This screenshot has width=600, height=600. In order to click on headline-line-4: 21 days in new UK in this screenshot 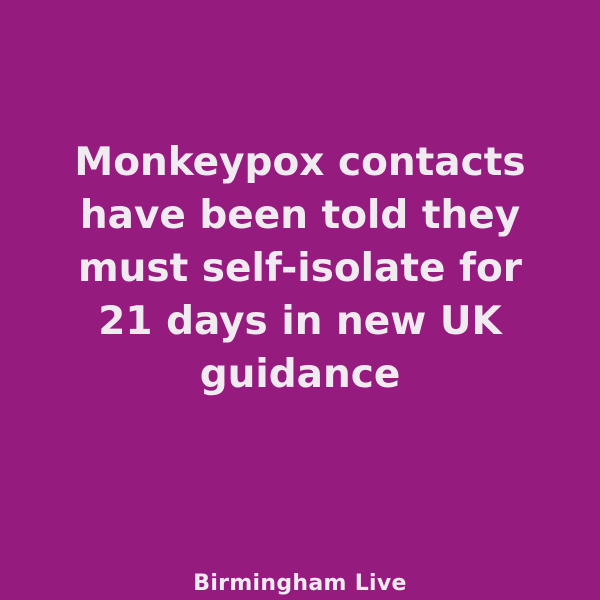, I will do `click(300, 321)`.